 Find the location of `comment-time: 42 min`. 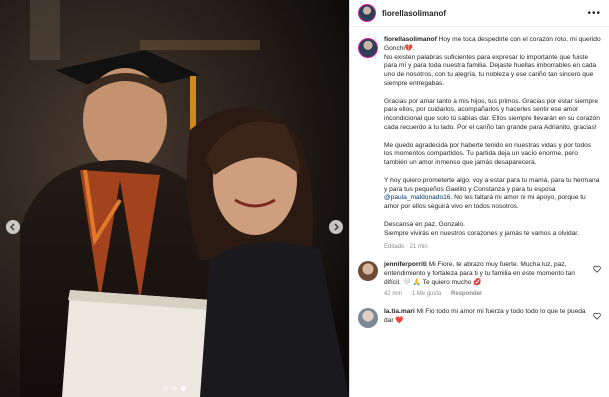

comment-time: 42 min is located at coordinates (393, 294).